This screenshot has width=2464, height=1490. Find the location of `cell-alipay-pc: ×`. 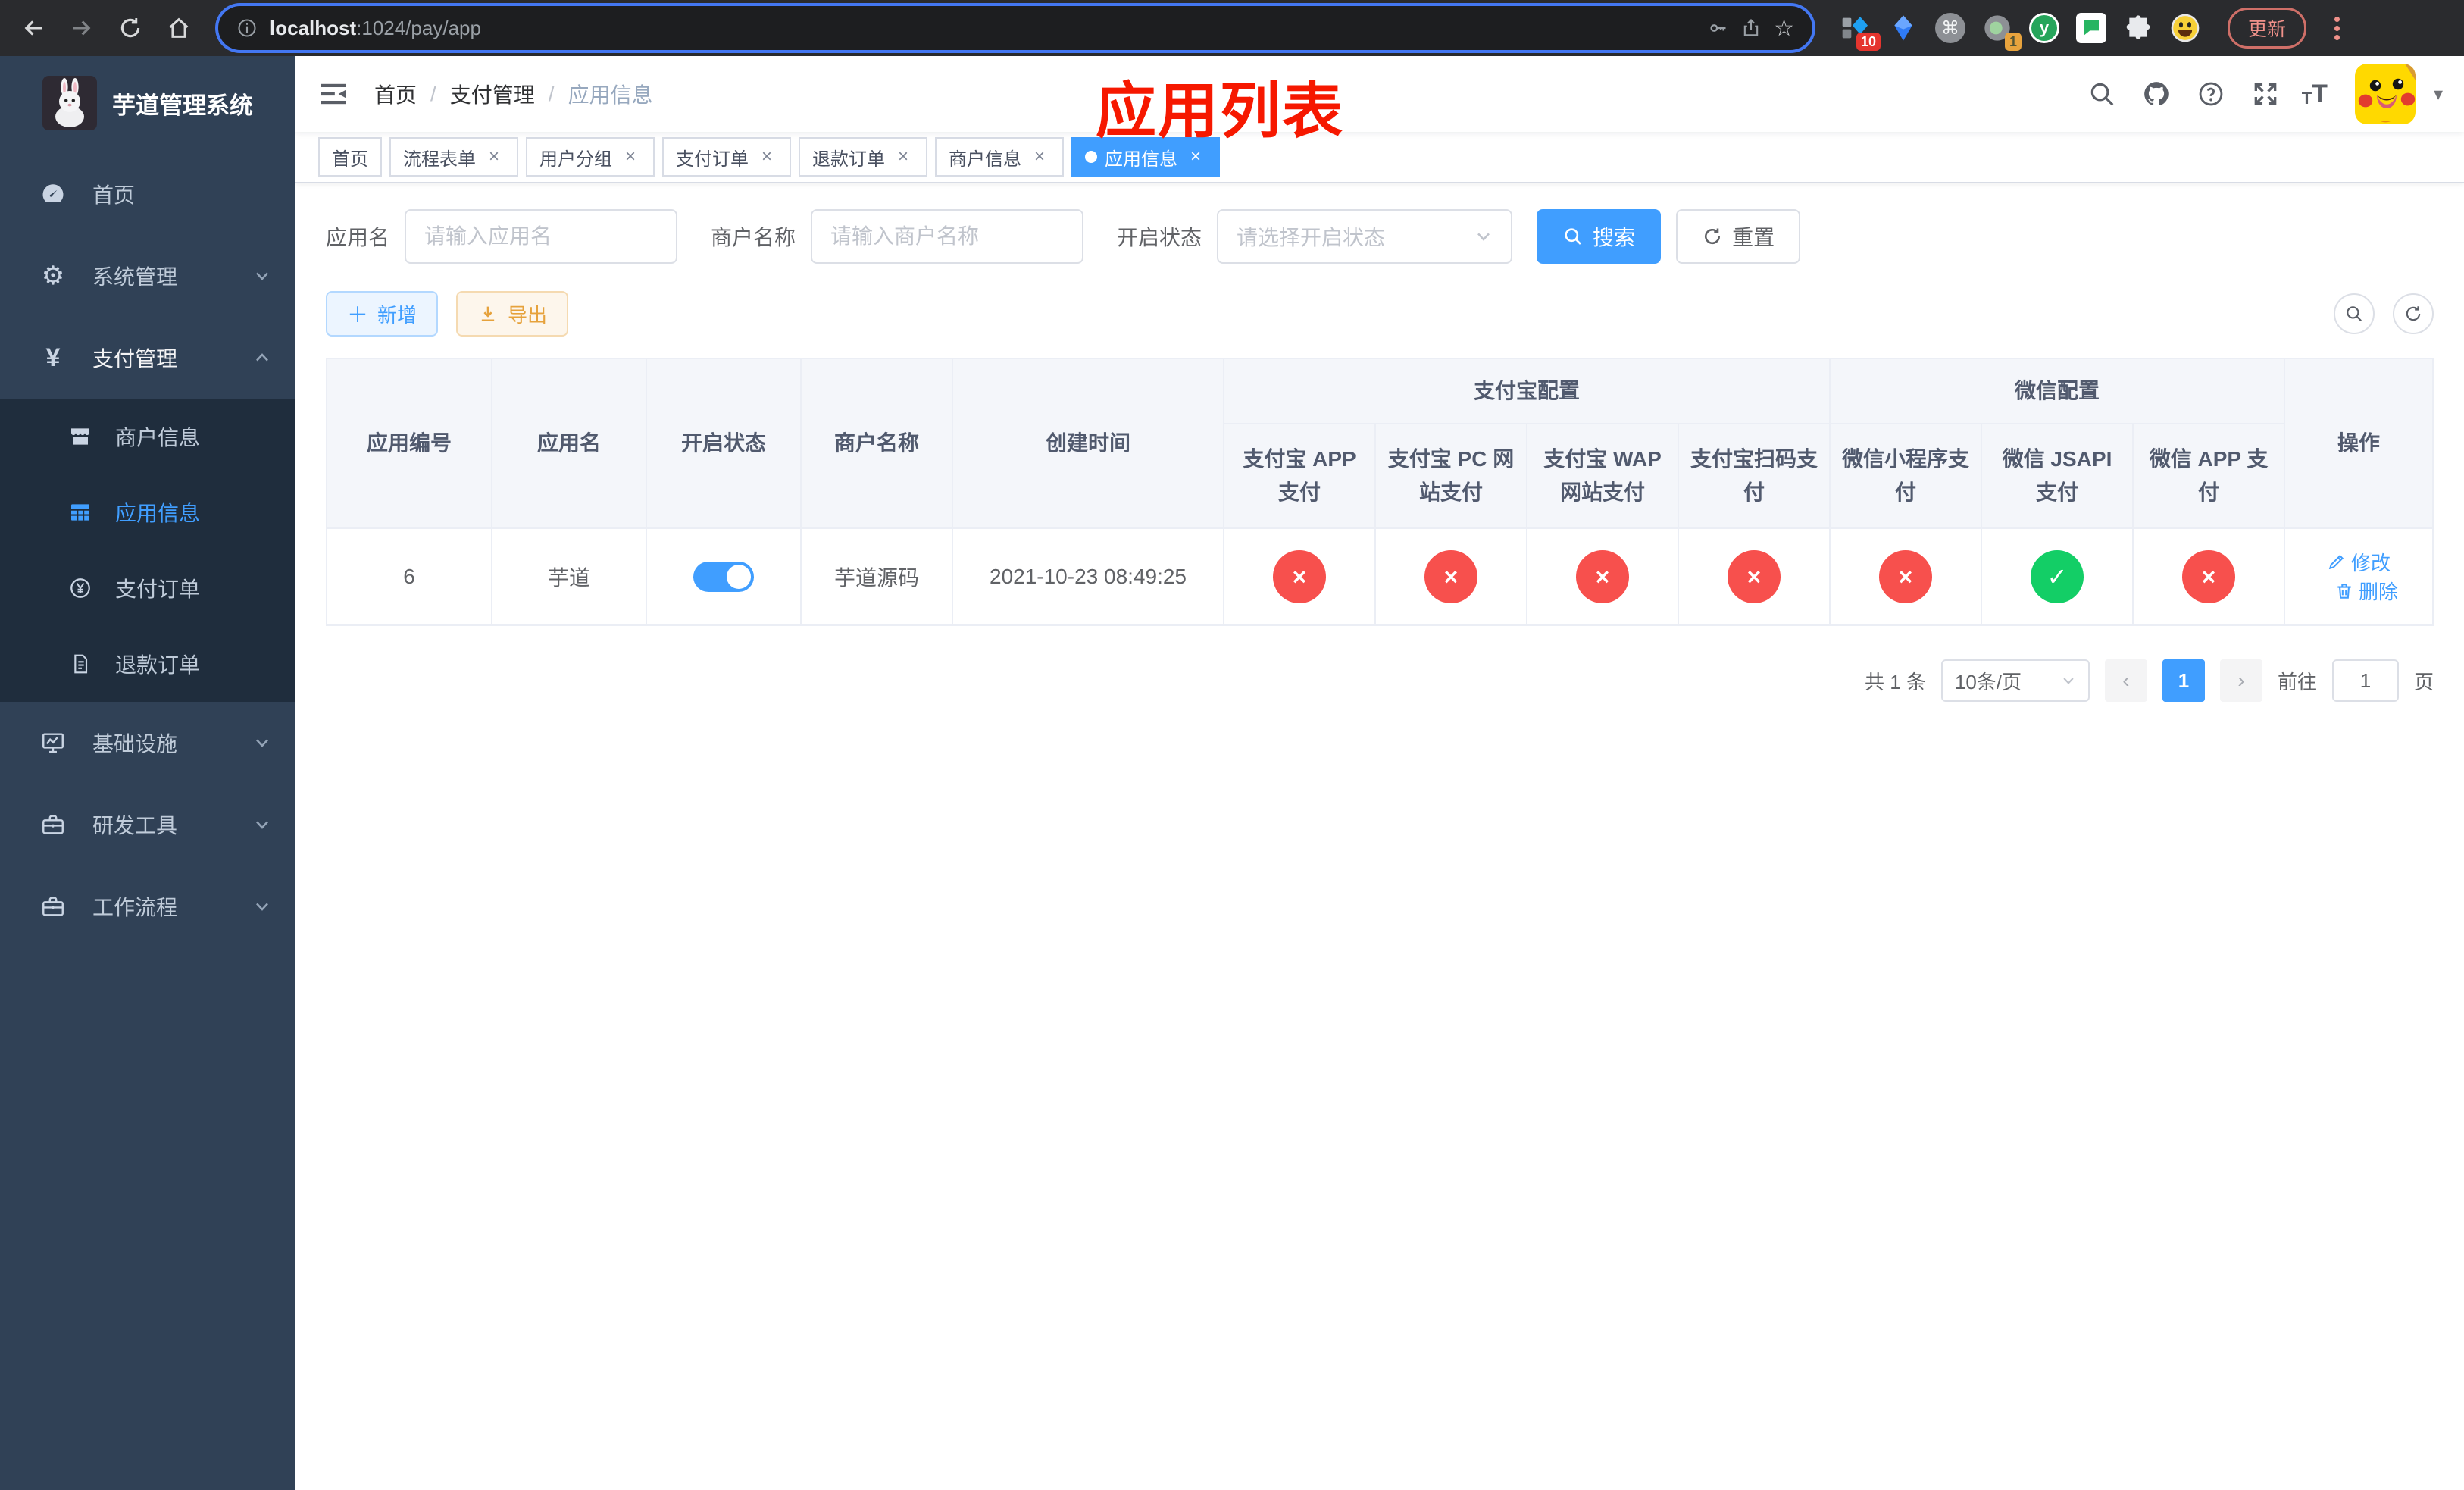

cell-alipay-pc: × is located at coordinates (1450, 576).